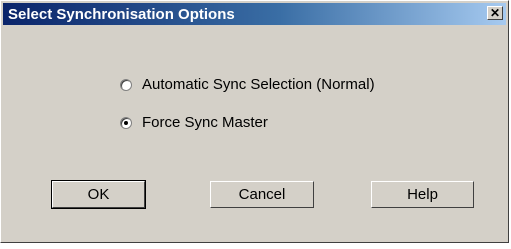  I want to click on close-button: ✕, so click(495, 13).